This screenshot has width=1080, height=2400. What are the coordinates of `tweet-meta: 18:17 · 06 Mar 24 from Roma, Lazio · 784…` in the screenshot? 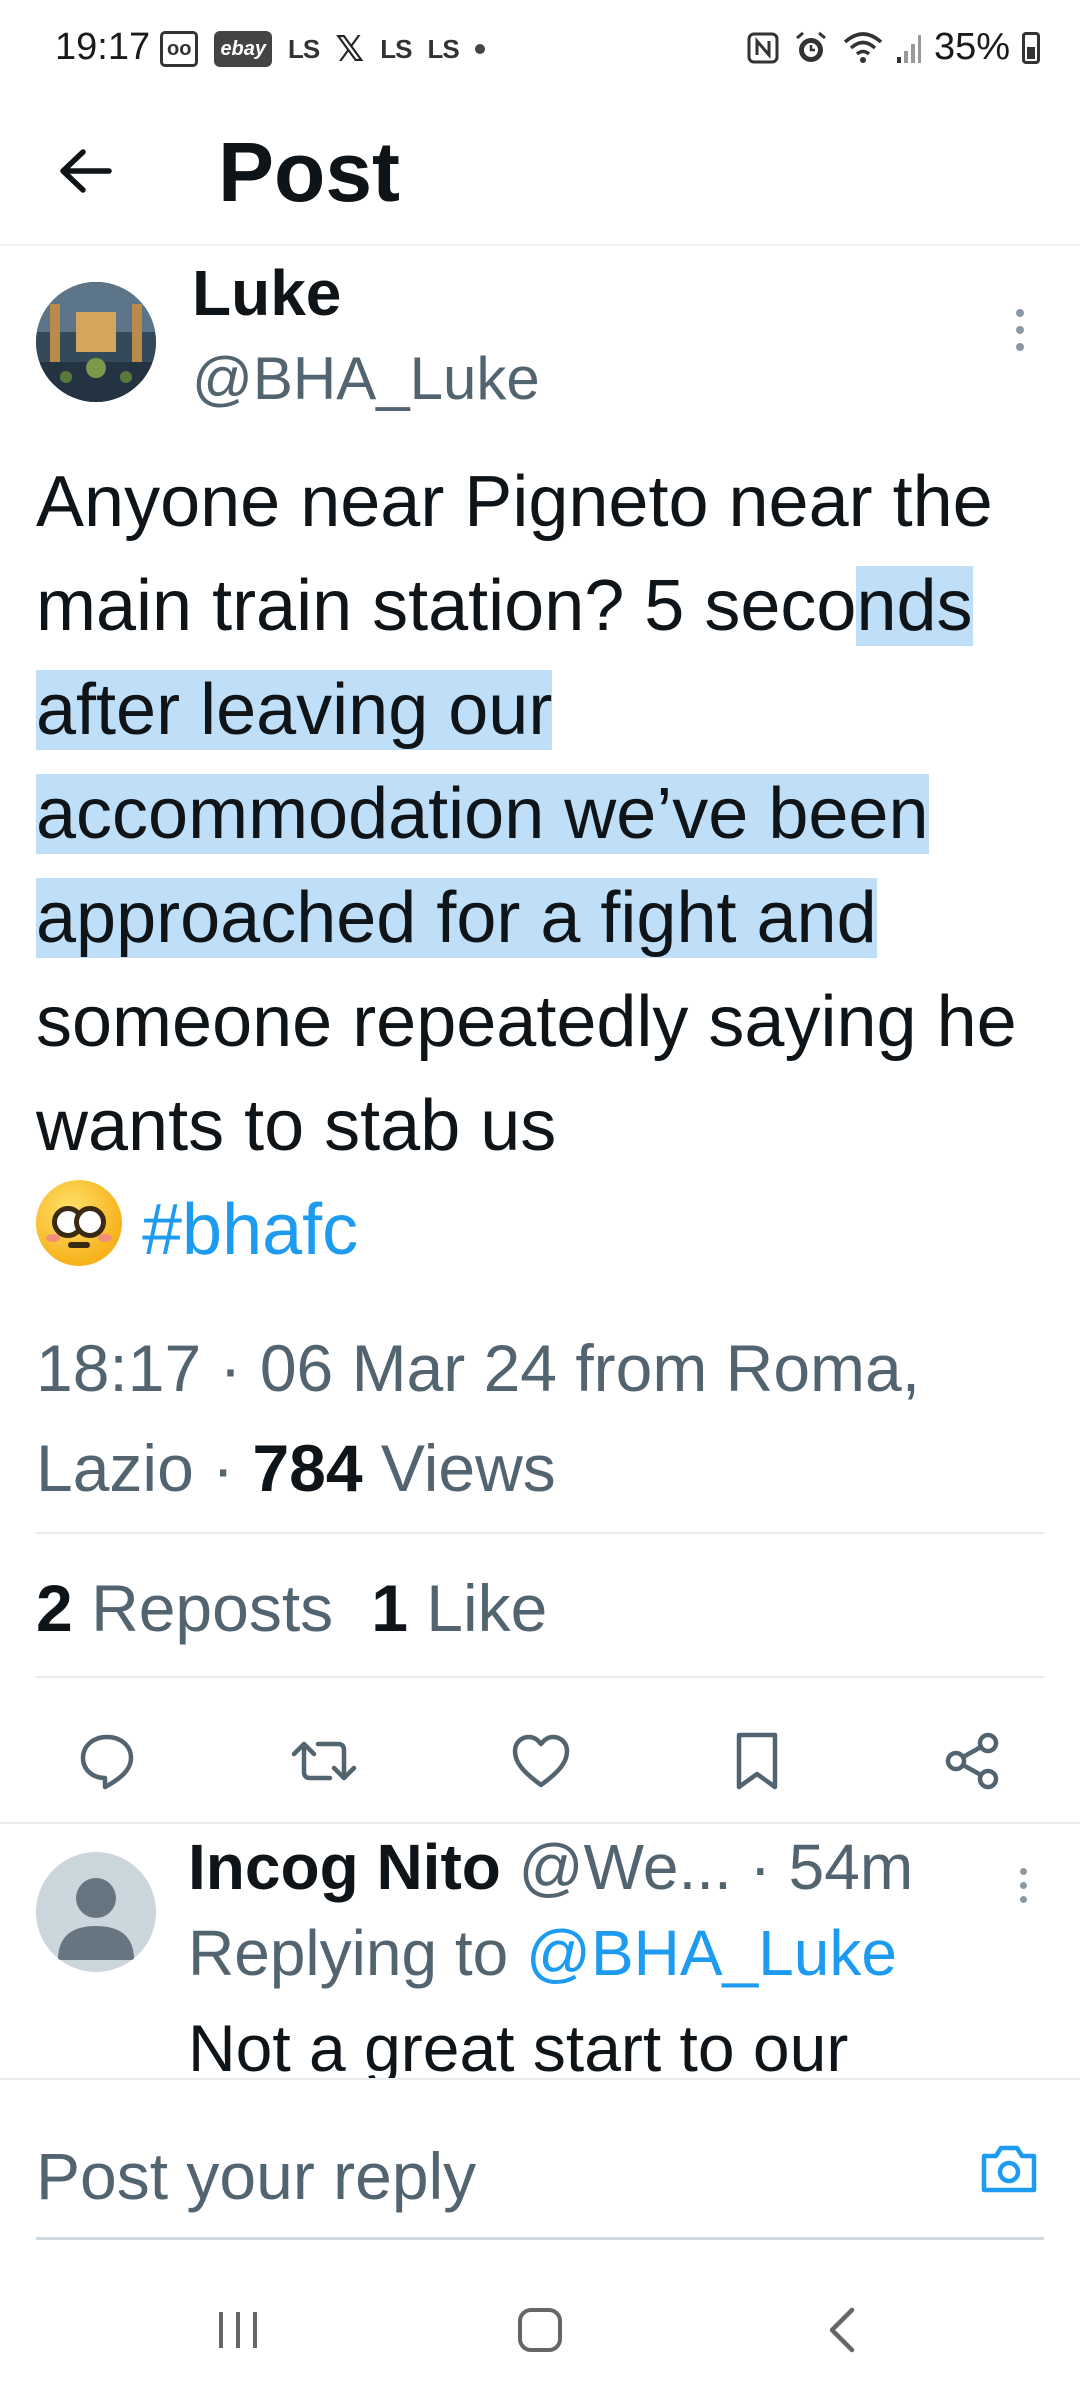 It's located at (478, 1418).